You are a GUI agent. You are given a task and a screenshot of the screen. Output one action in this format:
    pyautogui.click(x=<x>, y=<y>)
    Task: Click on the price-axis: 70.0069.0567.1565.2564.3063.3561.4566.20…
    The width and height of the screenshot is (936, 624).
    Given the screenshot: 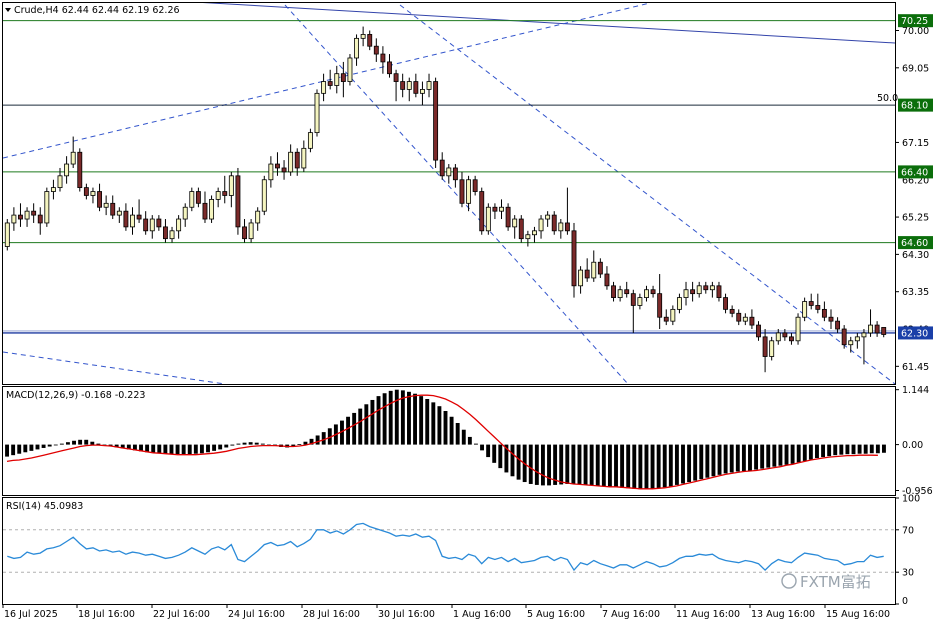 What is the action you would take?
    pyautogui.click(x=912, y=199)
    